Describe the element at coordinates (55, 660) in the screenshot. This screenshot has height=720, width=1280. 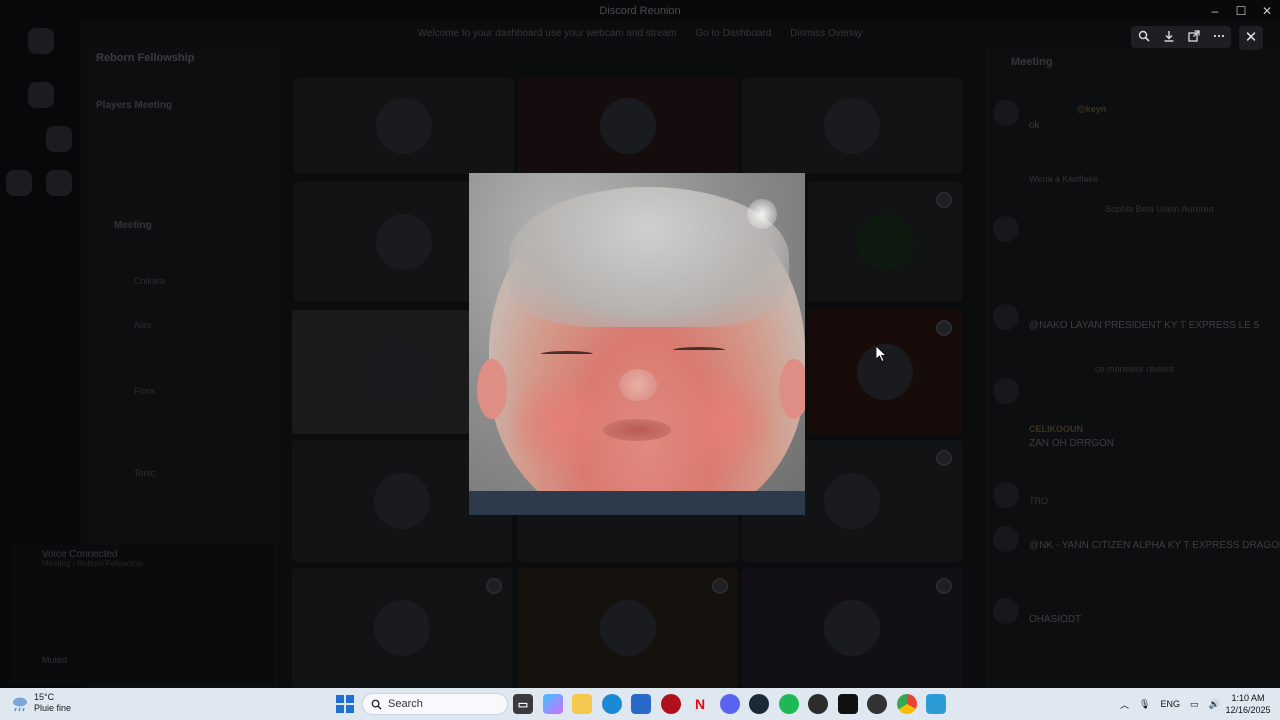
I see `user-status: Muted` at that location.